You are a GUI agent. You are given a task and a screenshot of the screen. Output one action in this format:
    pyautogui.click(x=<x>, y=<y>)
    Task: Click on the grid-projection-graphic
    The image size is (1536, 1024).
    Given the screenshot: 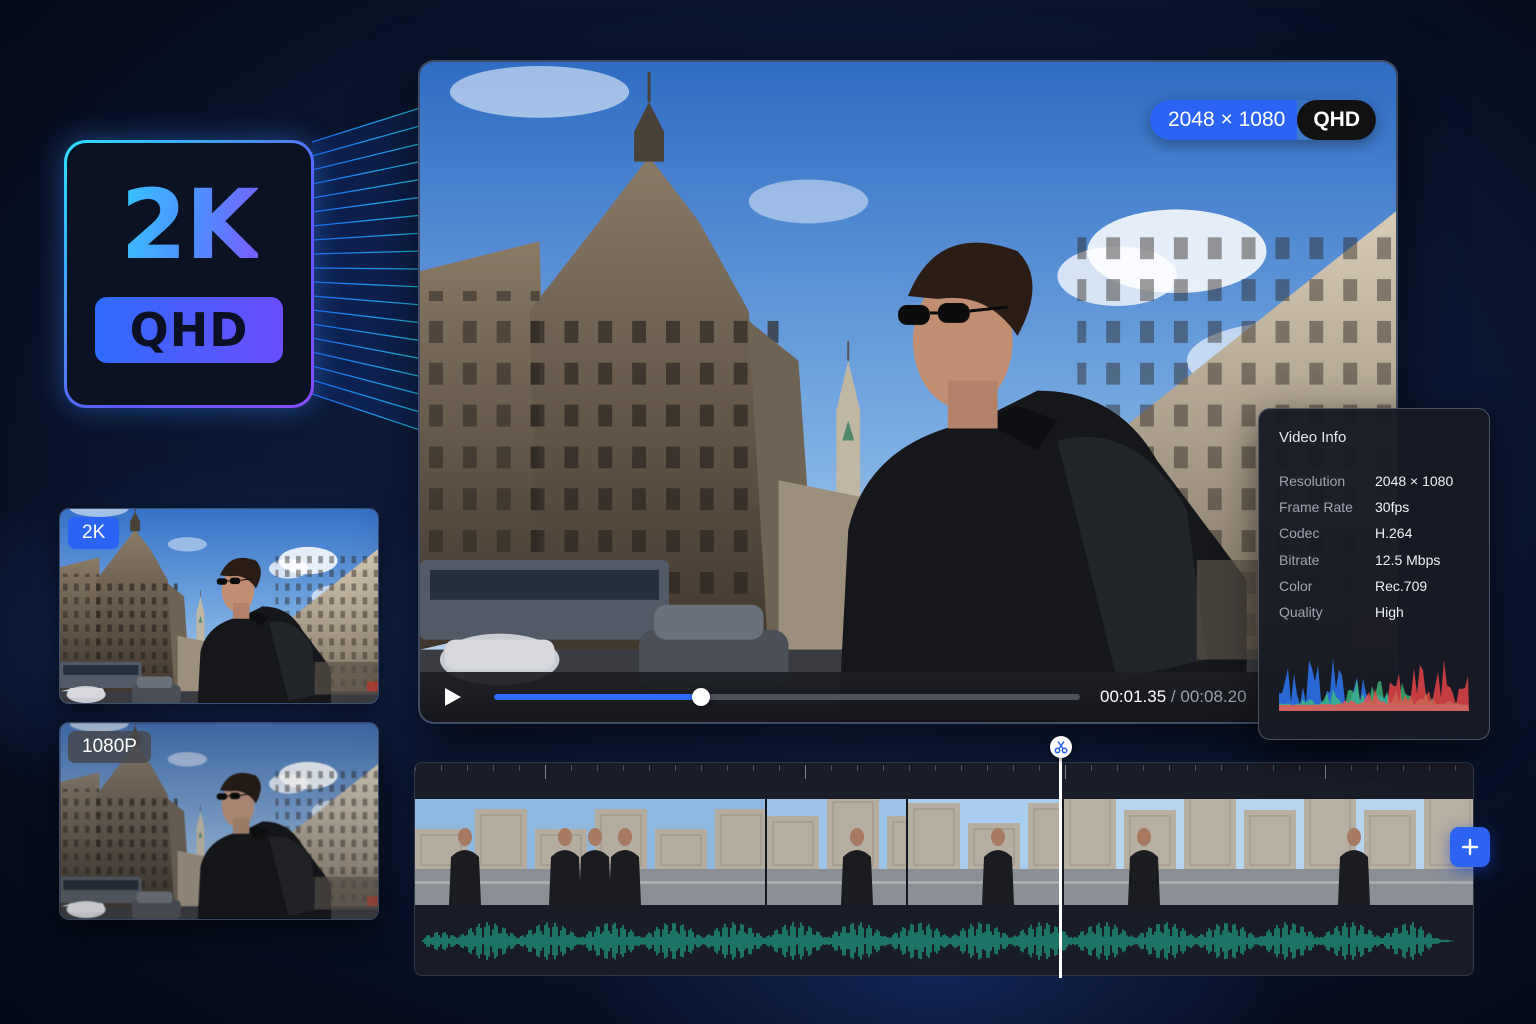 What is the action you would take?
    pyautogui.click(x=366, y=269)
    